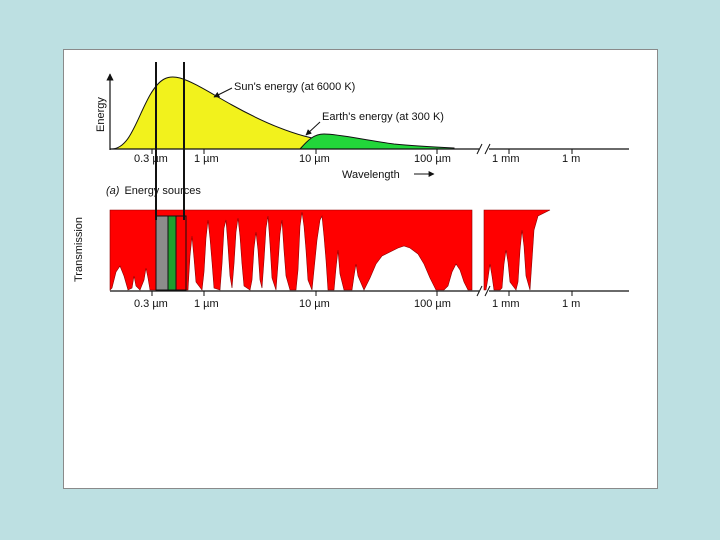 This screenshot has width=720, height=540. I want to click on earth-leader-arrow-icon, so click(313, 128).